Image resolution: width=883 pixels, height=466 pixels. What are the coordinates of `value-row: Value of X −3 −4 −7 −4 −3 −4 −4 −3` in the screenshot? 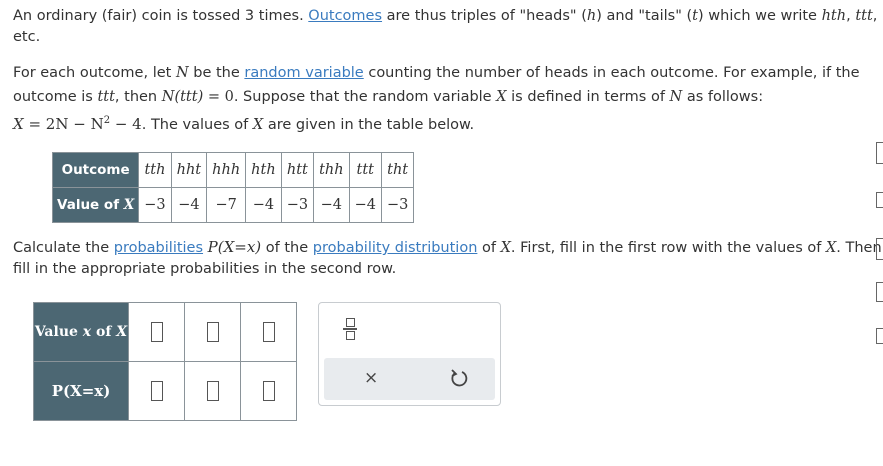 It's located at (233, 205).